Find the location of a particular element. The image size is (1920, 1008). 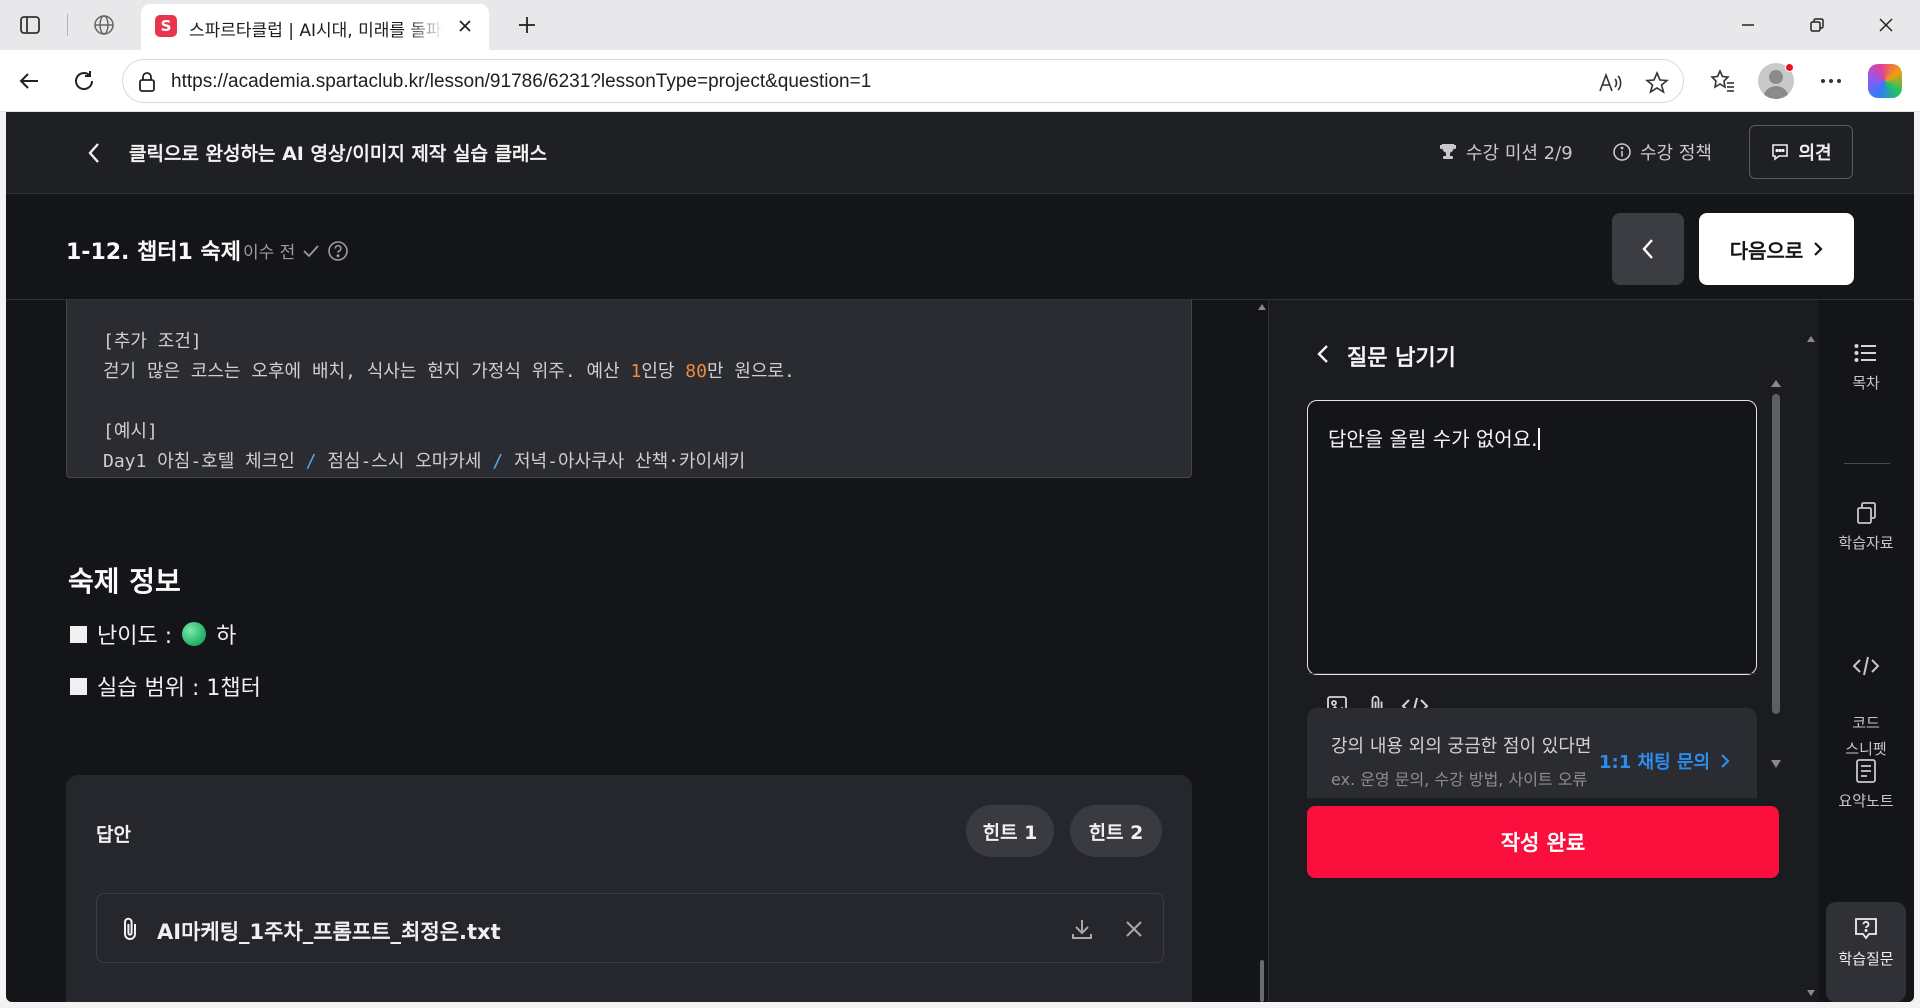

answer-label: 답안 is located at coordinates (113, 835).